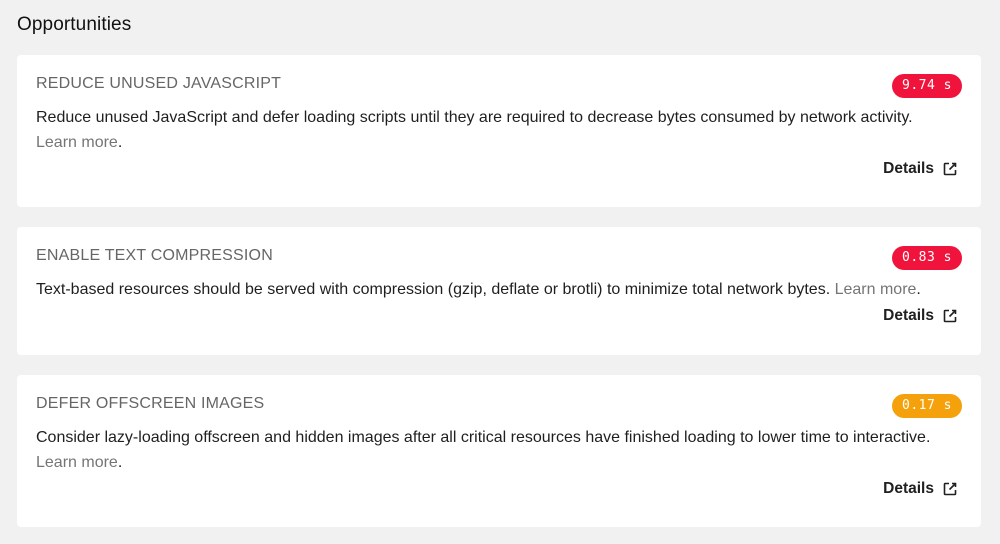  I want to click on opportunity-title: REDUCE UNUSED JAVASCRIPT, so click(159, 83).